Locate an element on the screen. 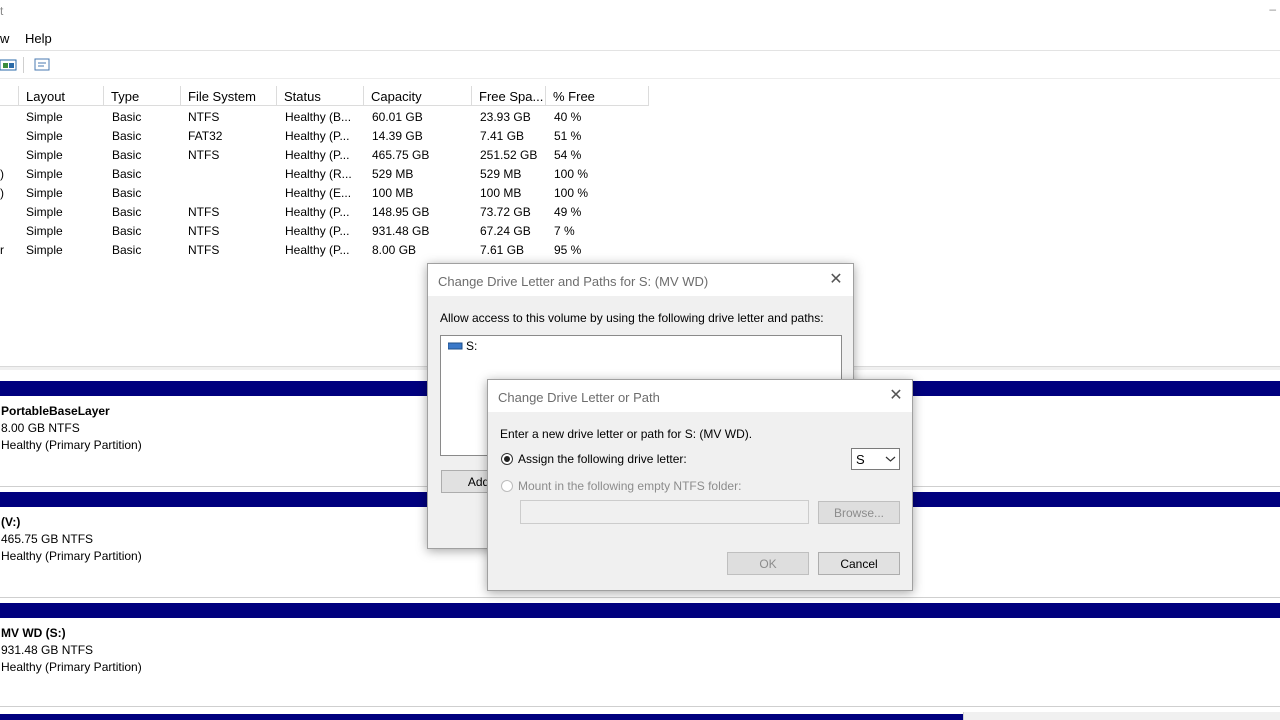 Image resolution: width=1280 pixels, height=720 pixels. free-space-cell: 23.93 GB is located at coordinates (505, 117).